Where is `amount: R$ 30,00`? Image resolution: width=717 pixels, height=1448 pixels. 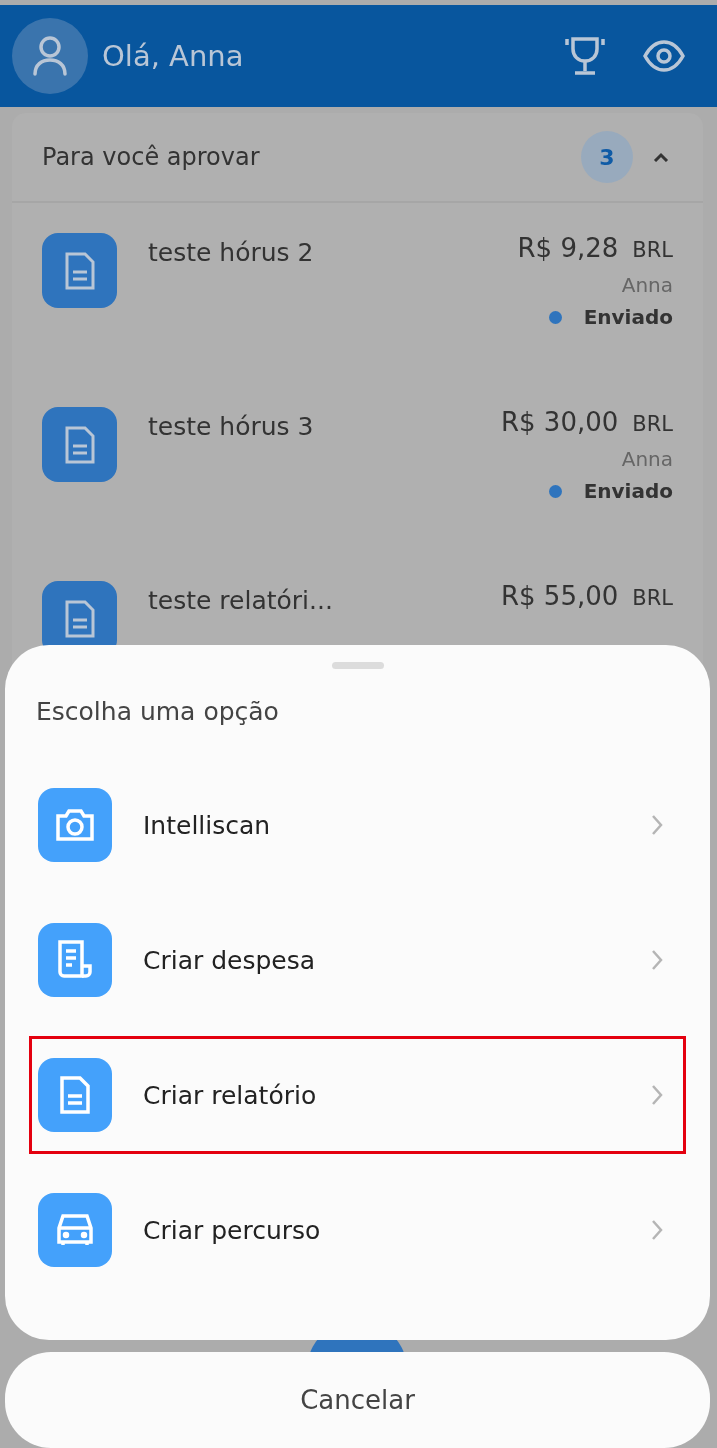 amount: R$ 30,00 is located at coordinates (560, 422).